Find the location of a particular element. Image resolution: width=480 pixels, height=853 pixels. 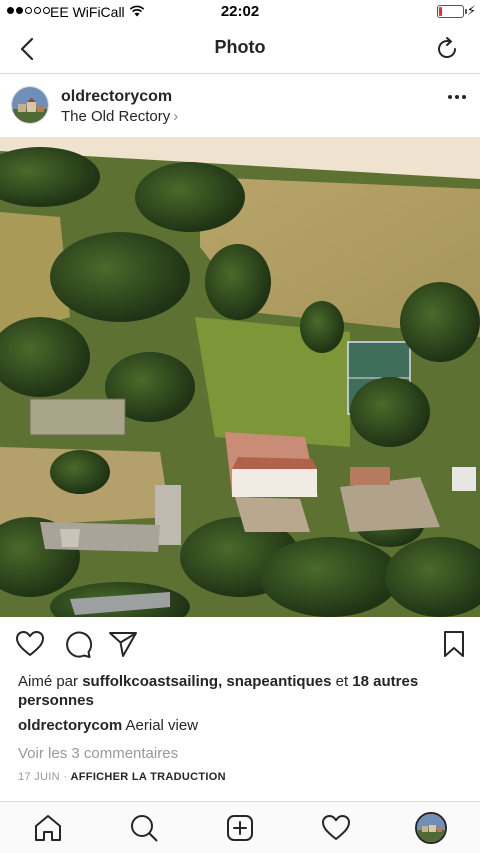

post-username: oldrectorycom is located at coordinates (116, 97).